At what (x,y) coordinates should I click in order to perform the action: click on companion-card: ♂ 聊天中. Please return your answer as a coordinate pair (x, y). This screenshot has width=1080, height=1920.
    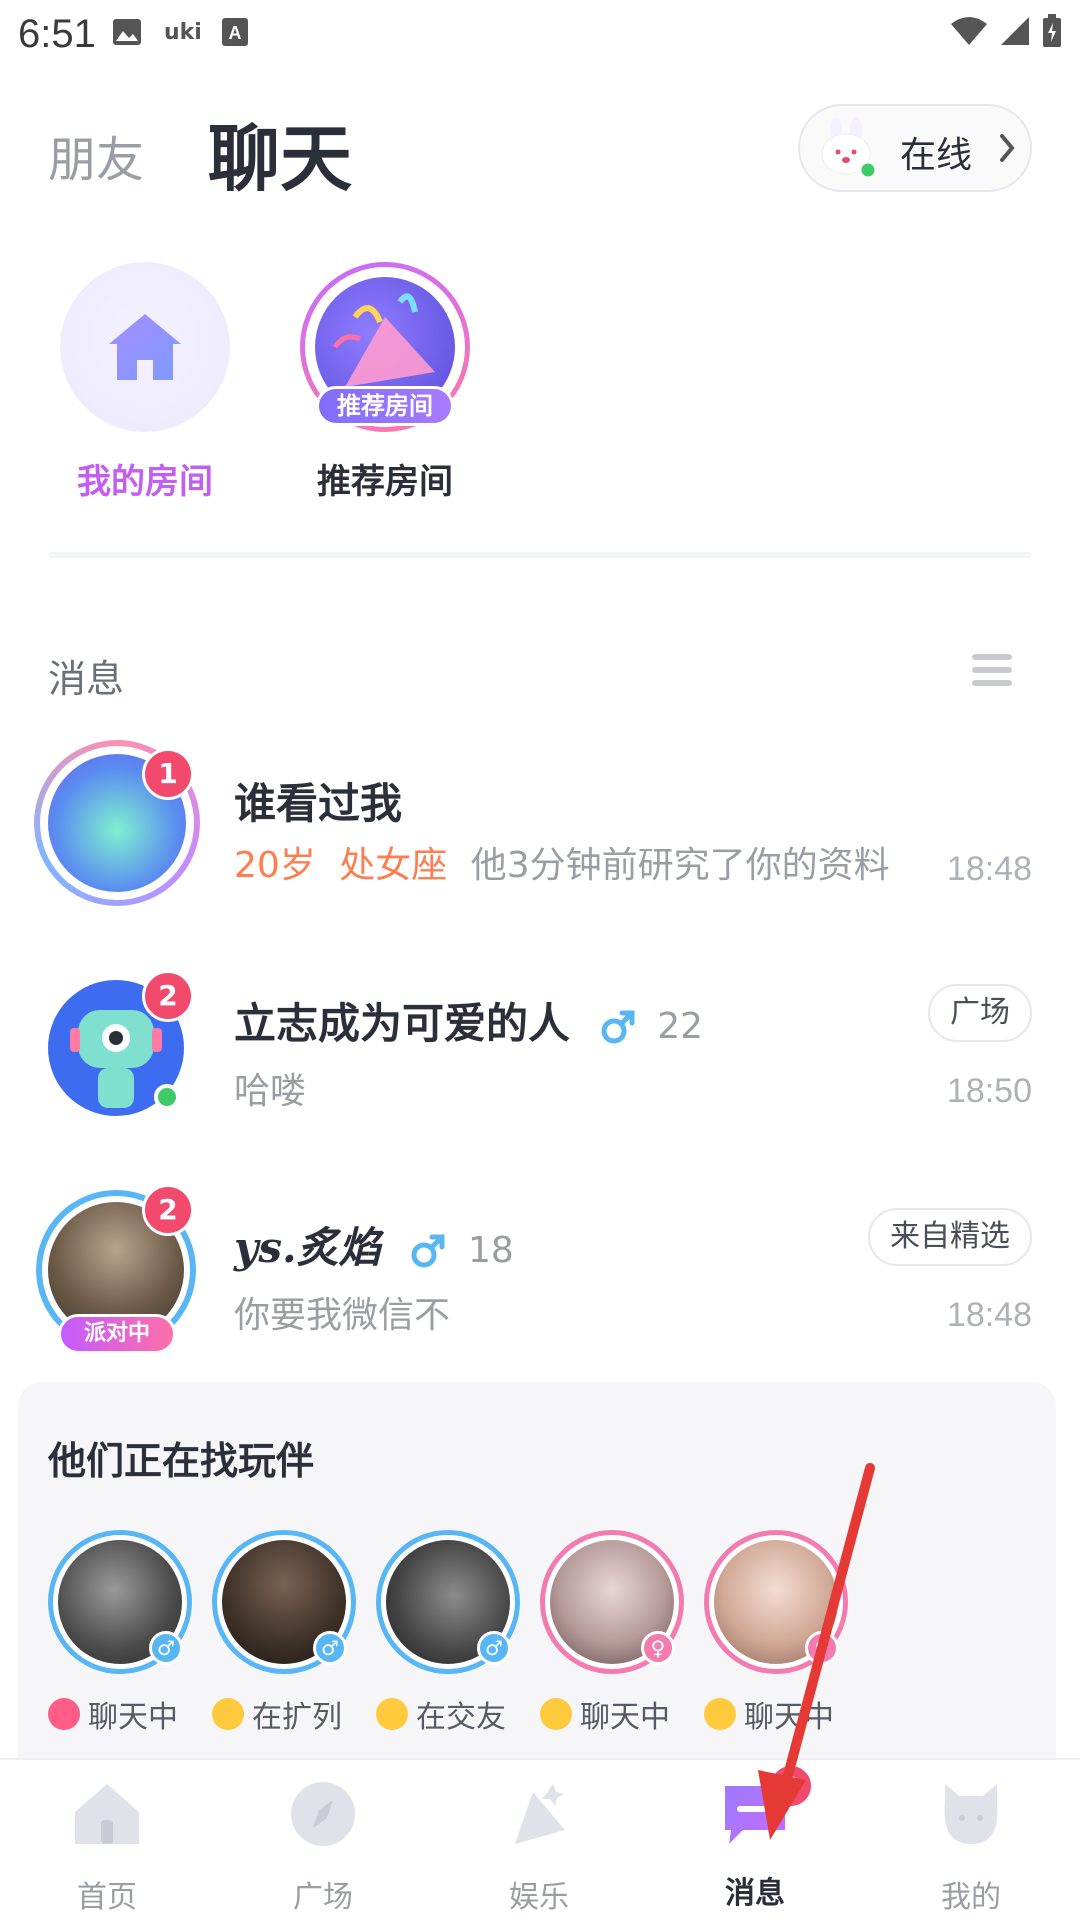
    Looking at the image, I should click on (123, 1632).